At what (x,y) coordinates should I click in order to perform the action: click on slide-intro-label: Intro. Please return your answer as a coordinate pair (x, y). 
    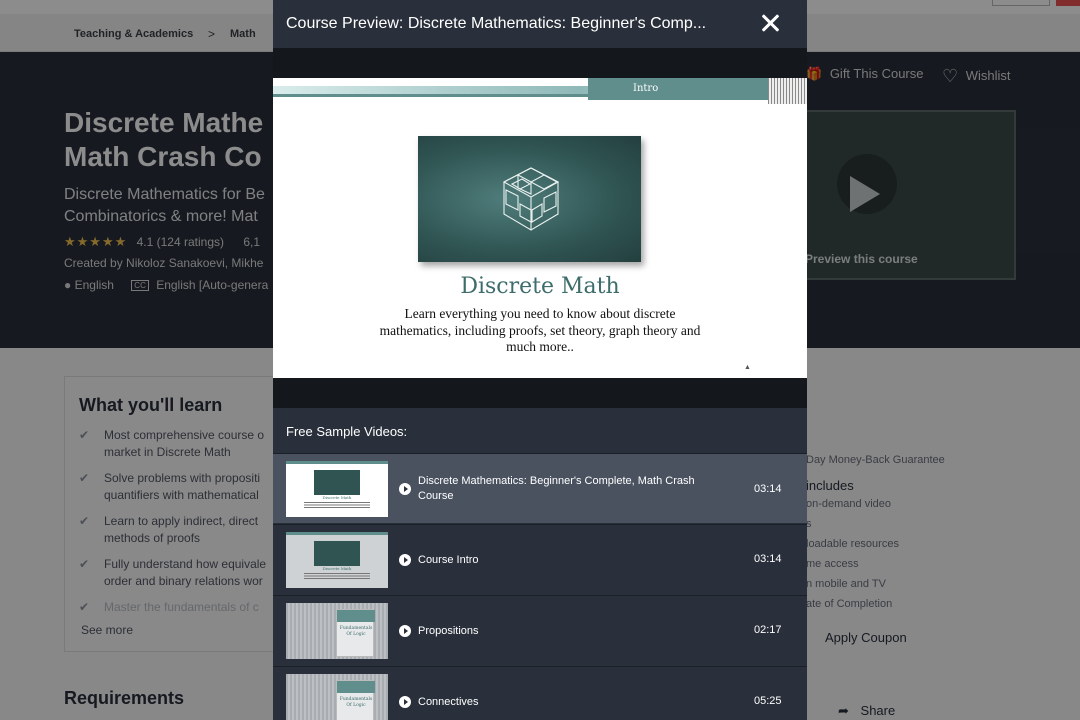
    Looking at the image, I should click on (646, 88).